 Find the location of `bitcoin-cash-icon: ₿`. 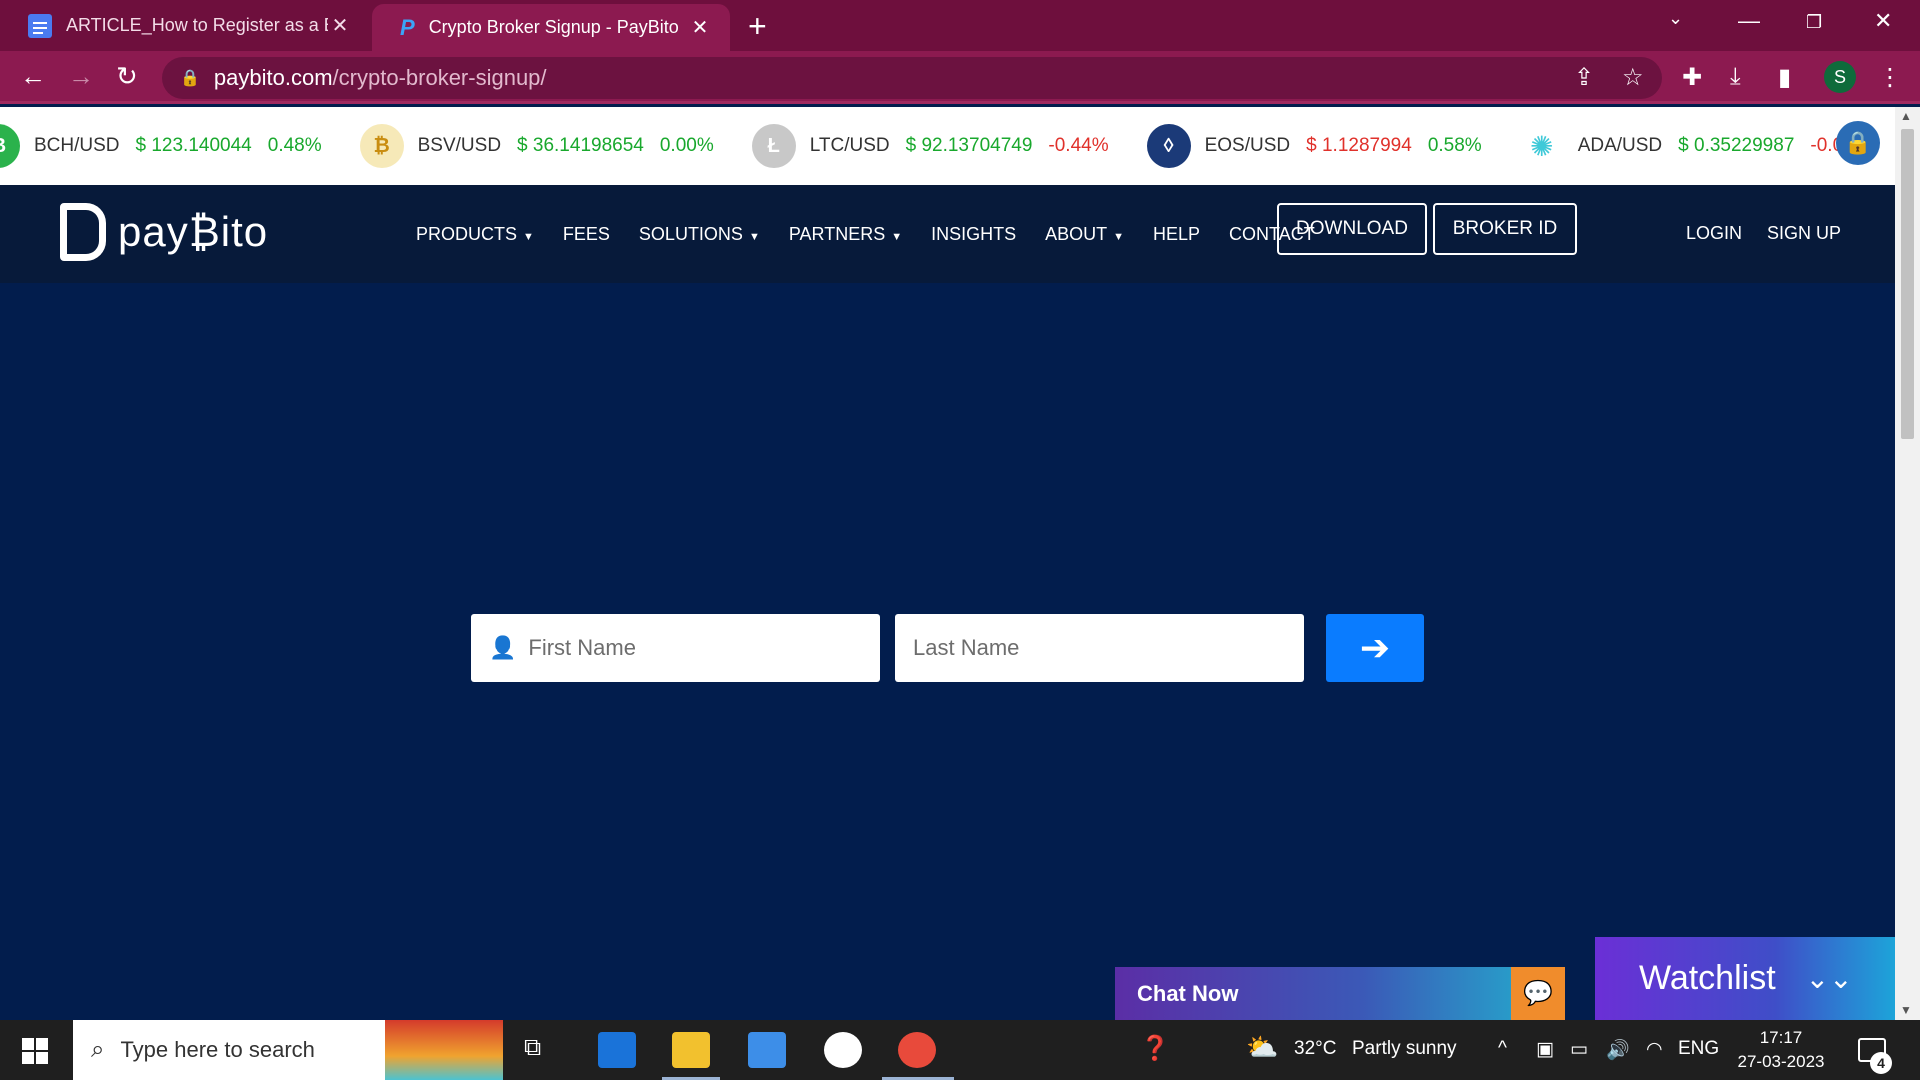

bitcoin-cash-icon: ₿ is located at coordinates (10, 146).